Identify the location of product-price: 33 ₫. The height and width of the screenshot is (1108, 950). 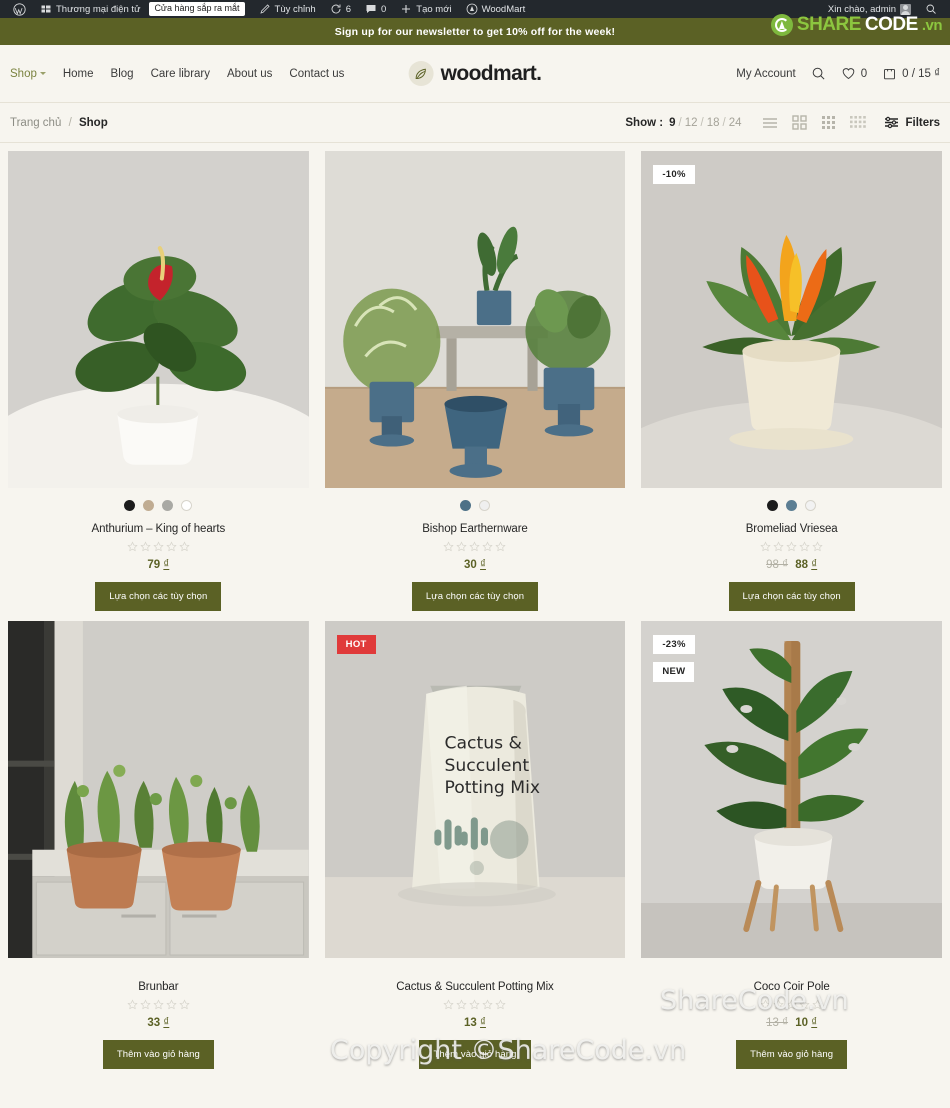
(158, 1023).